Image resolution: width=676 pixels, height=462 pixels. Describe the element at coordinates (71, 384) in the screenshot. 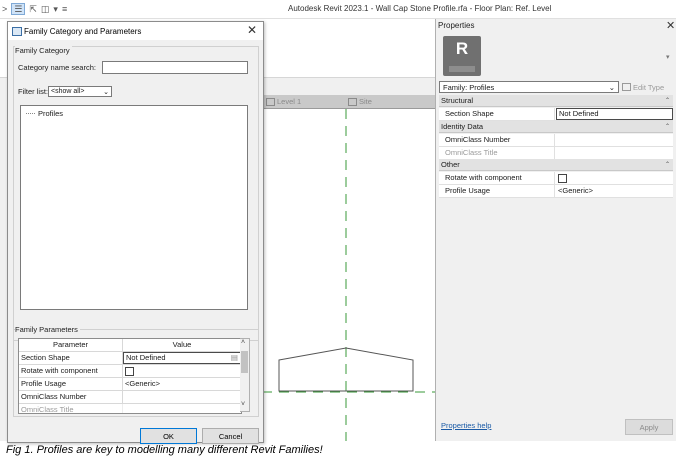

I see `param-name: Profile Usage` at that location.